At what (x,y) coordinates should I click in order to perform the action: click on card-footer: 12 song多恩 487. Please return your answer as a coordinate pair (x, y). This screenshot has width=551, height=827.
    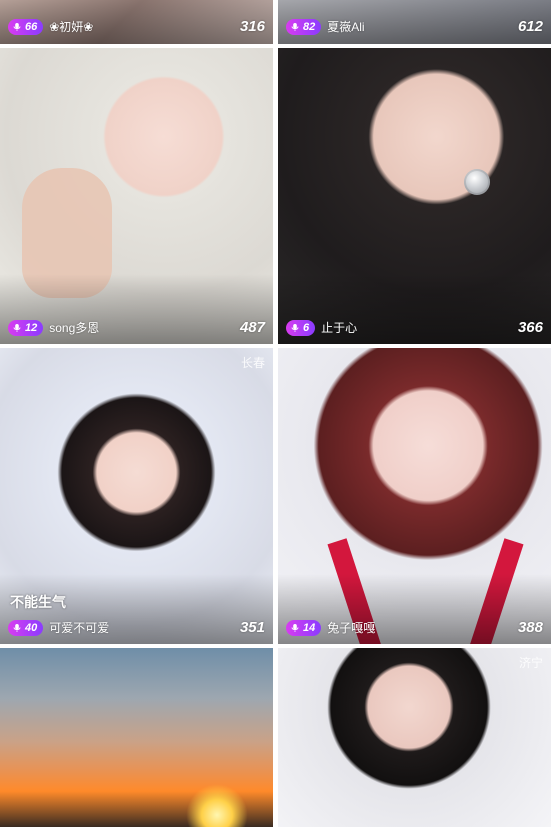
    Looking at the image, I should click on (136, 327).